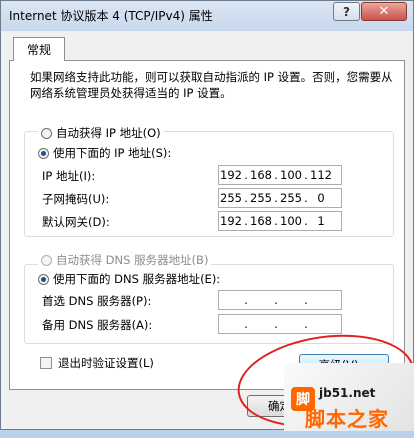  What do you see at coordinates (46, 363) in the screenshot?
I see `validate-settings-box` at bounding box center [46, 363].